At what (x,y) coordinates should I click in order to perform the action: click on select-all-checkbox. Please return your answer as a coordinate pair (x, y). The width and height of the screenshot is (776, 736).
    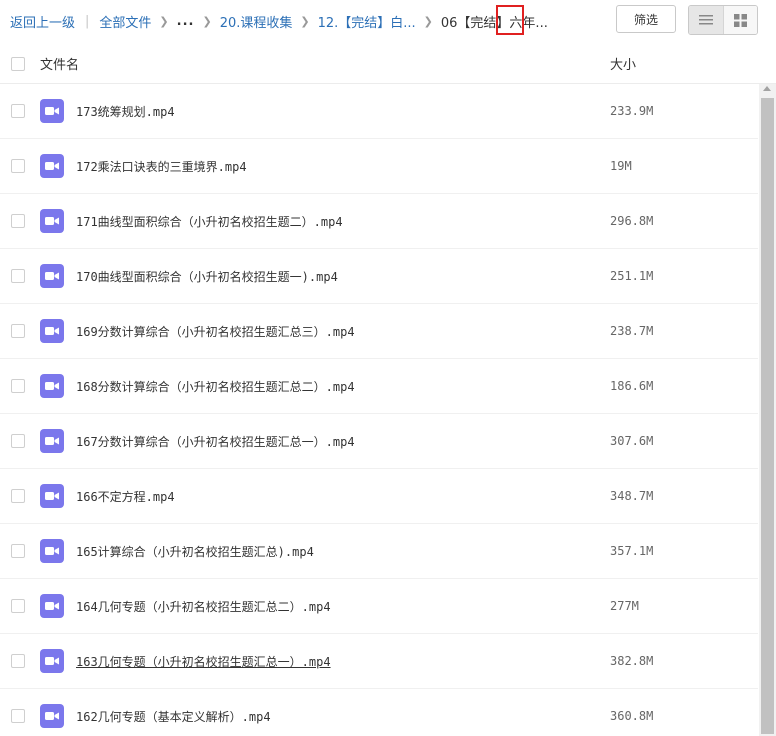
    Looking at the image, I should click on (18, 64).